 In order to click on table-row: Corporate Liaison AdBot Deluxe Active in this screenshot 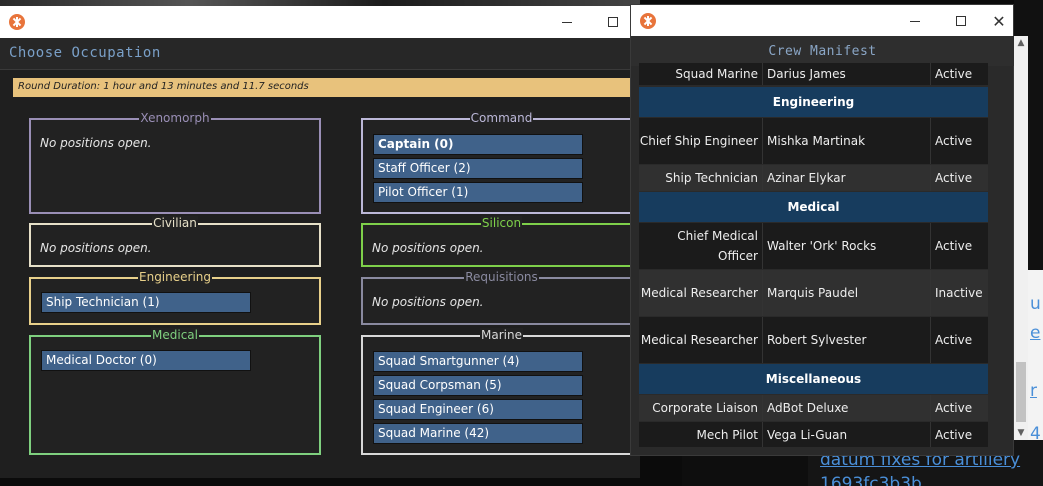, I will do `click(813, 408)`.